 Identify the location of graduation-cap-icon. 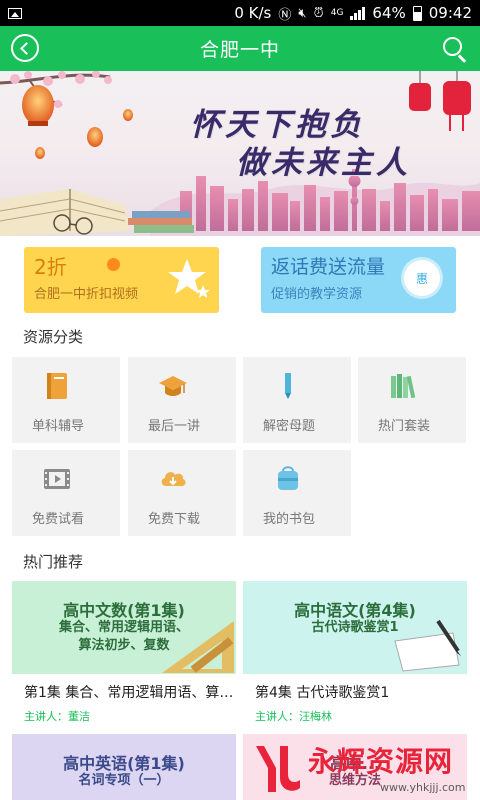
(173, 386).